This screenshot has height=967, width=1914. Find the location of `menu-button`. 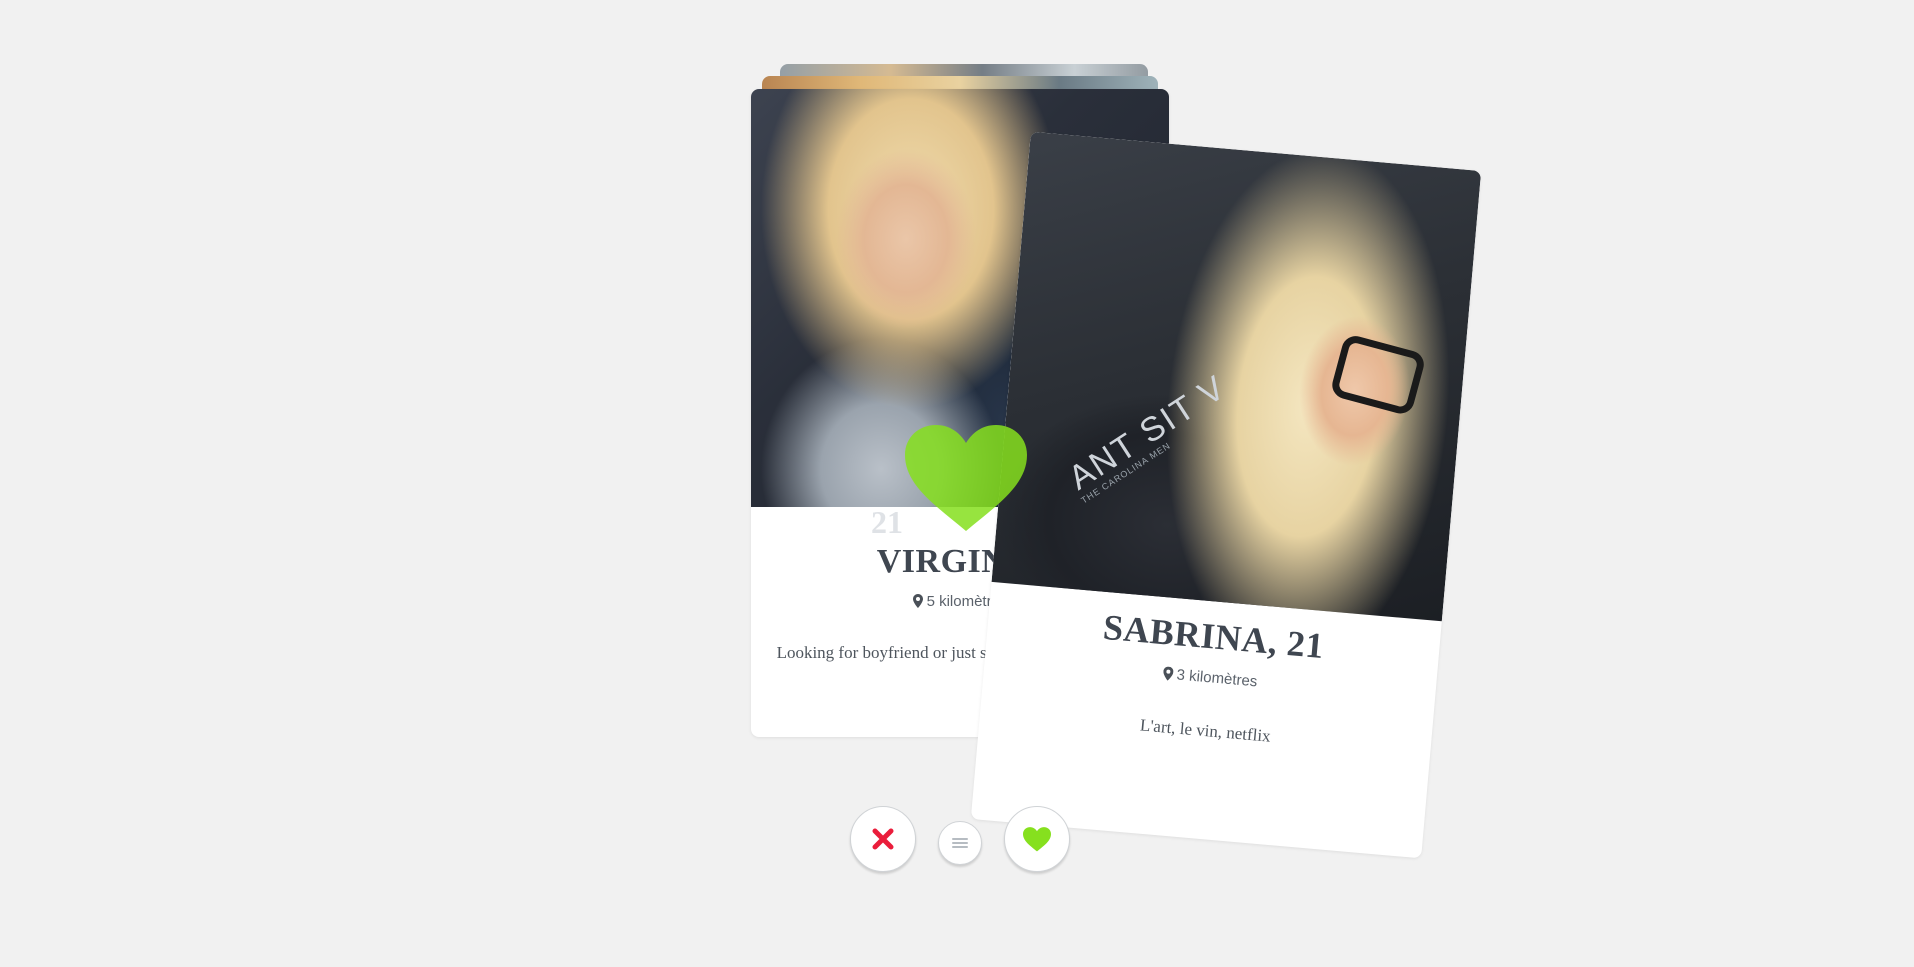

menu-button is located at coordinates (960, 843).